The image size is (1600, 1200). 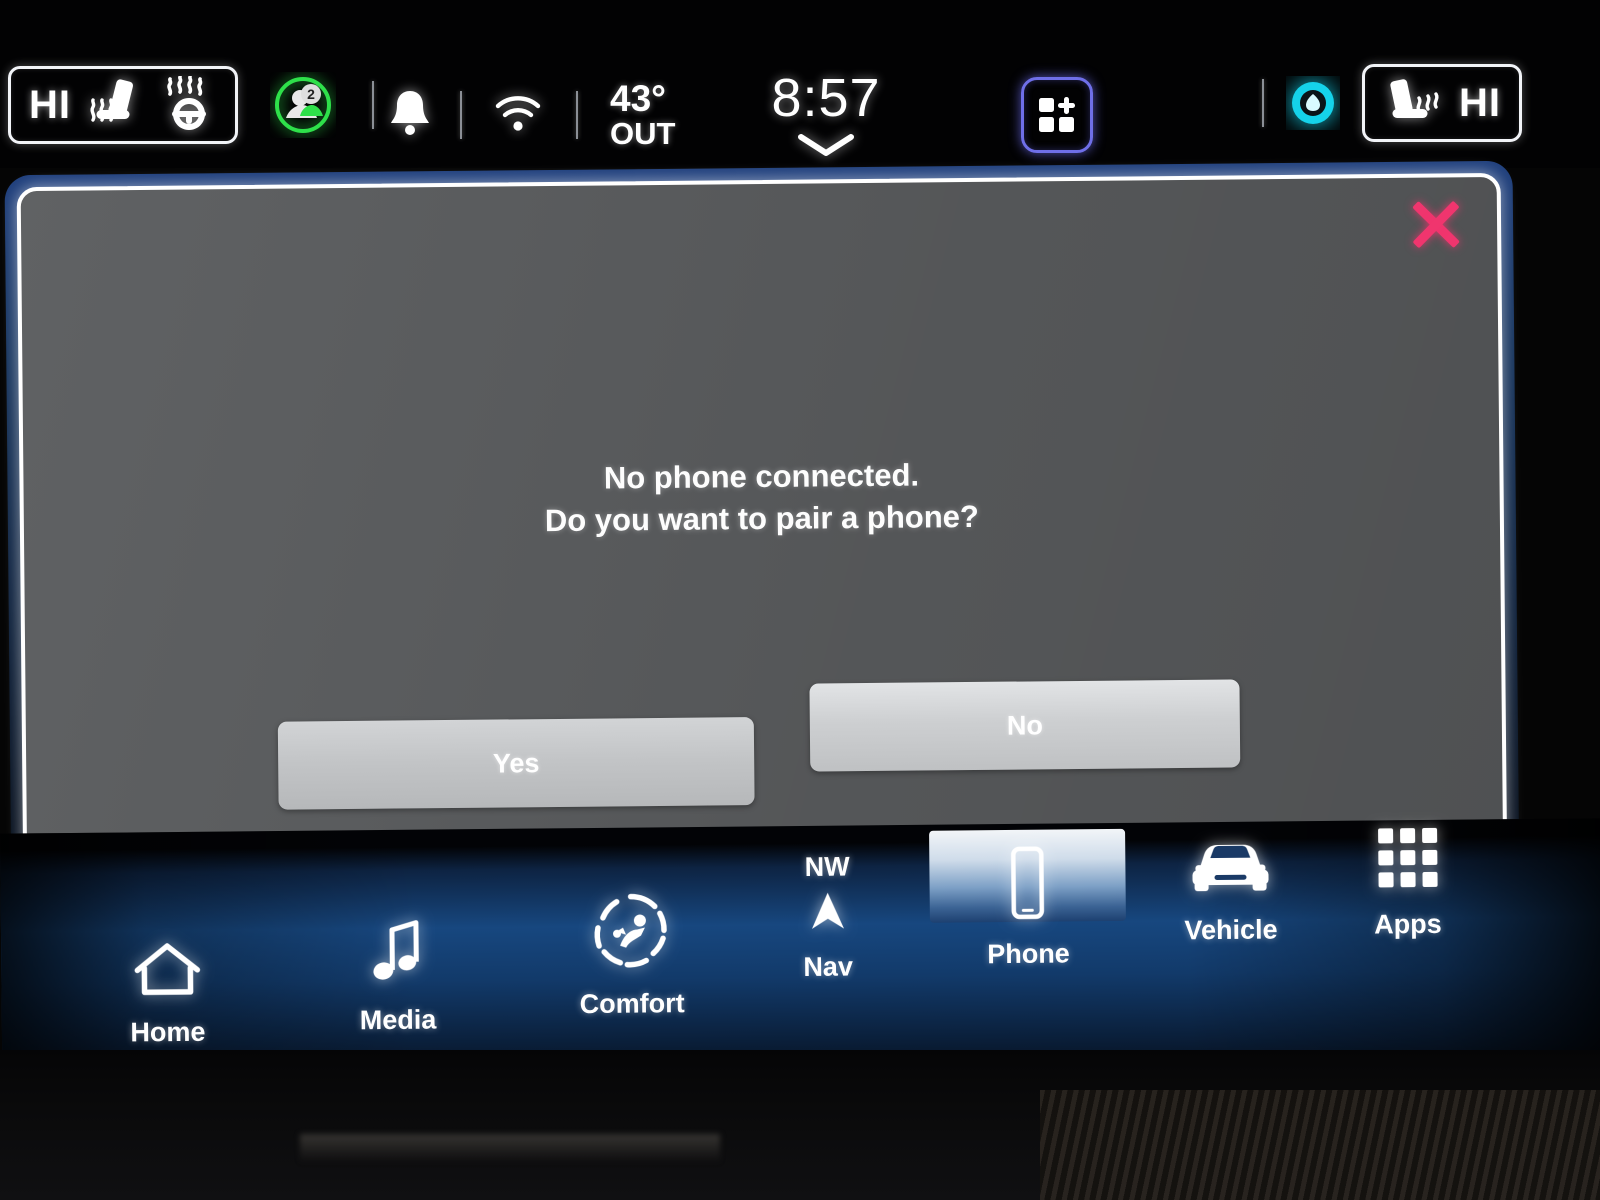 What do you see at coordinates (826, 147) in the screenshot?
I see `chevron-down-icon` at bounding box center [826, 147].